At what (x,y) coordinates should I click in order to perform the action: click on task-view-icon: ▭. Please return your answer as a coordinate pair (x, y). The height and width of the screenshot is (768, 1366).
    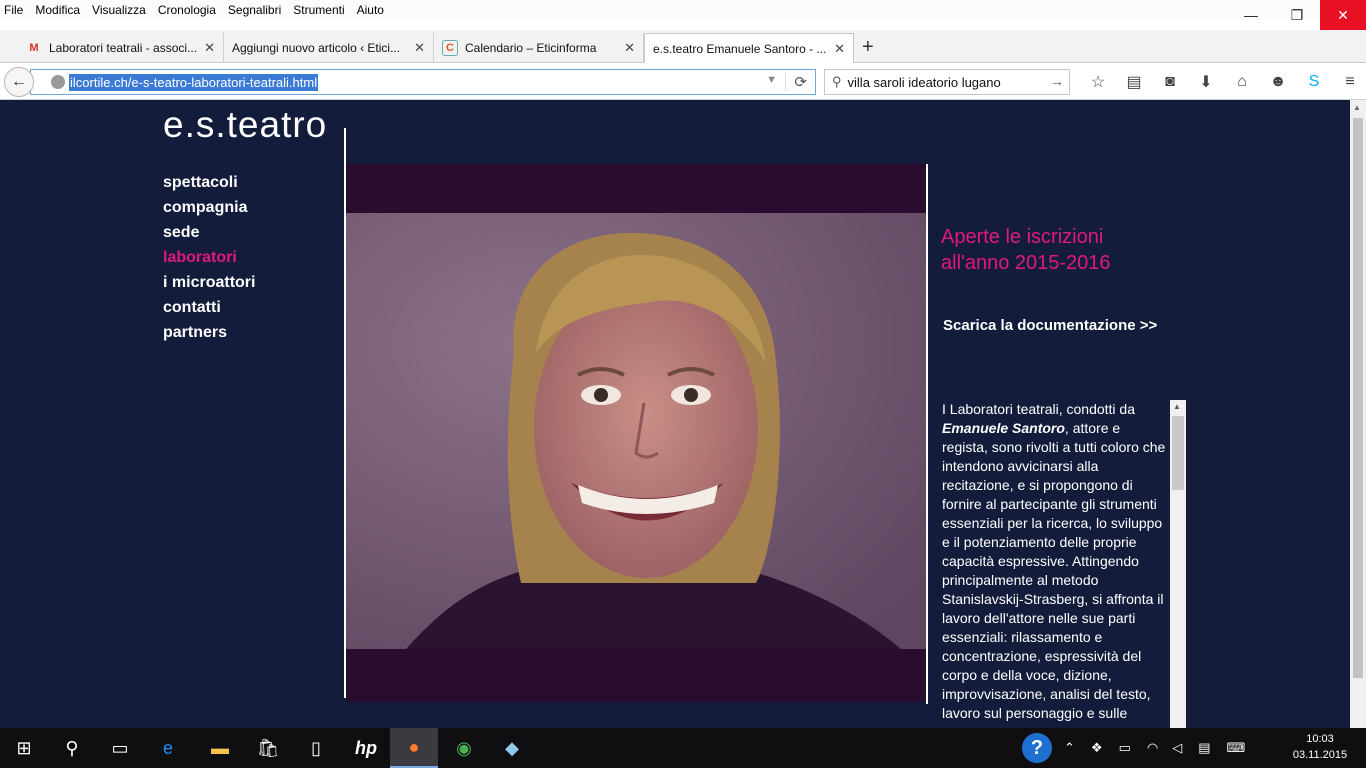
    Looking at the image, I should click on (120, 748).